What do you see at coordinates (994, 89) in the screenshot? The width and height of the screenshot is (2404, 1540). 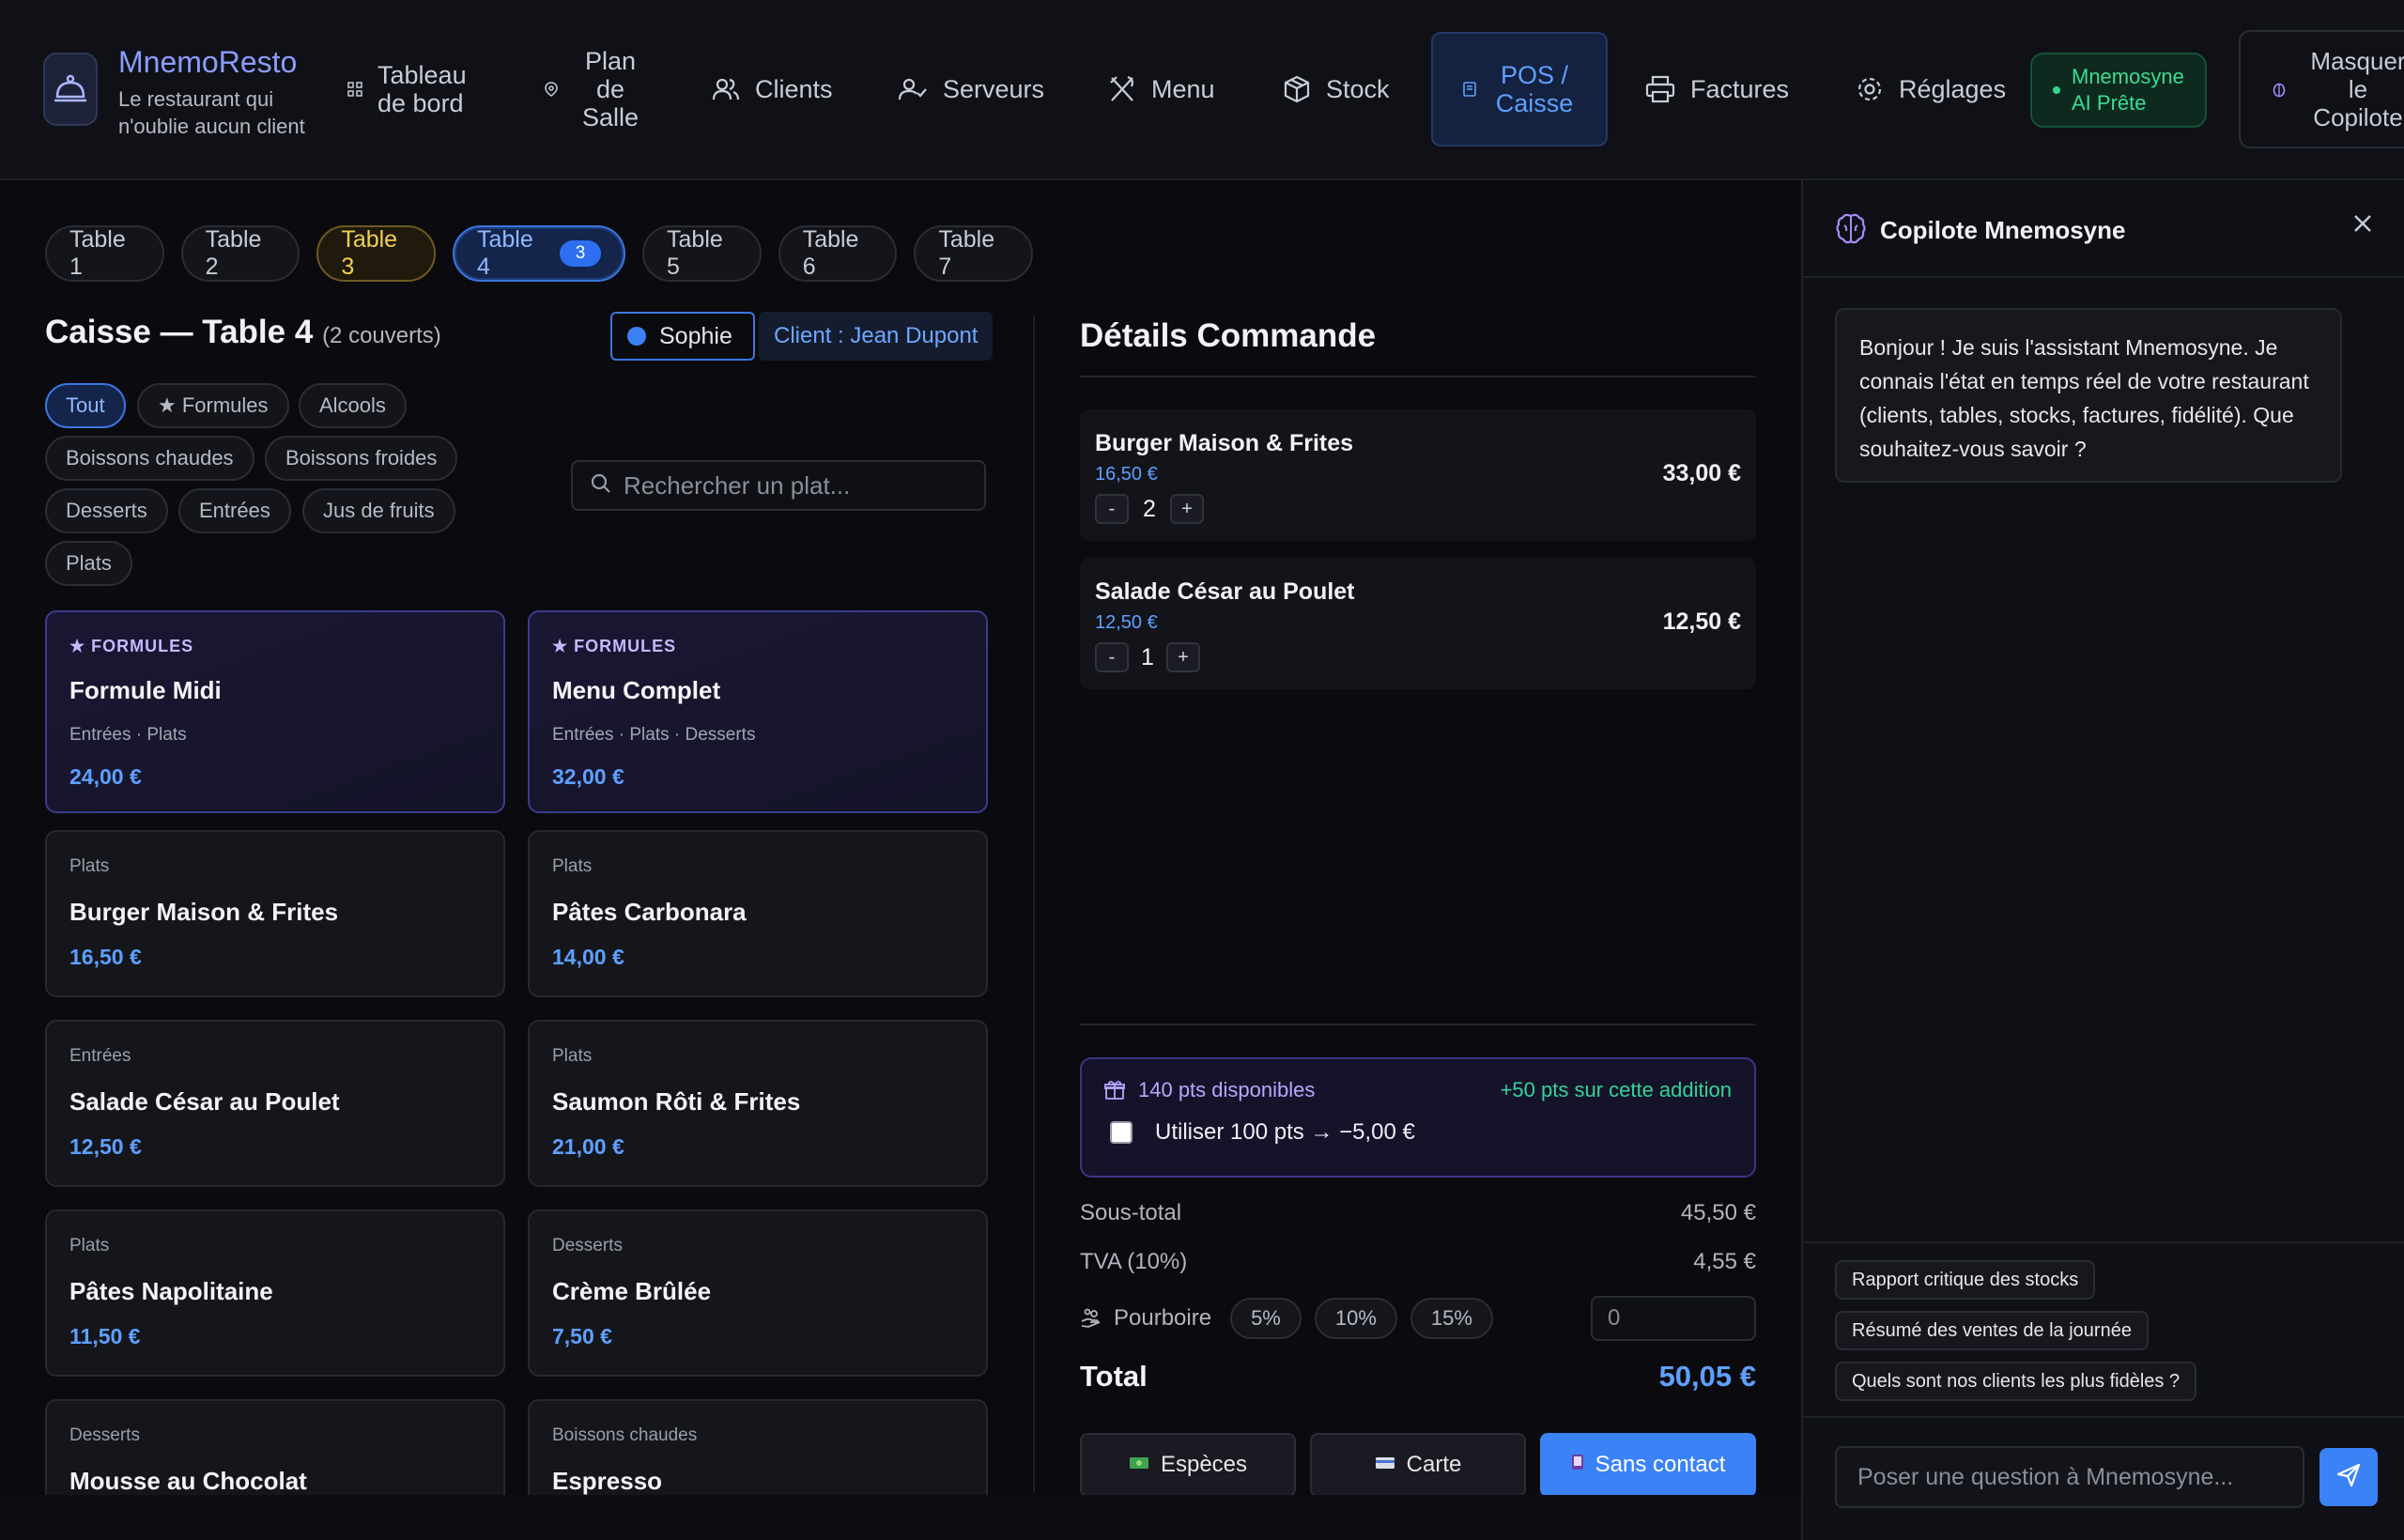 I see `nav-servers-label: Serveurs` at bounding box center [994, 89].